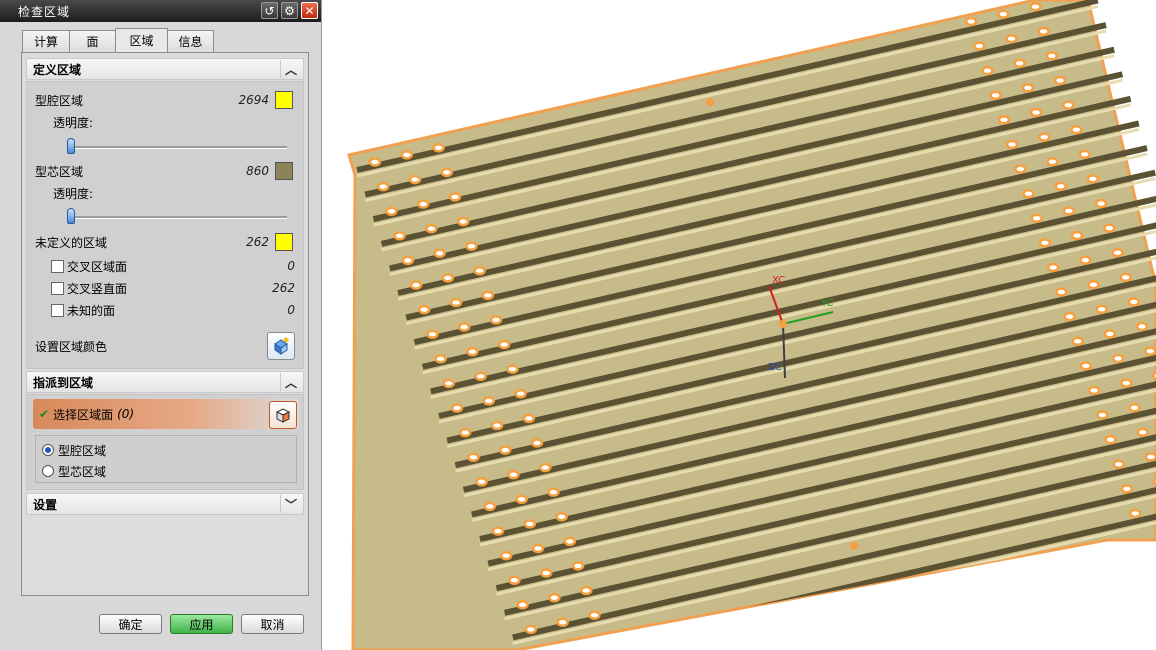 This screenshot has height=650, width=1156. Describe the element at coordinates (201, 624) in the screenshot. I see `apply-button: 应用` at that location.